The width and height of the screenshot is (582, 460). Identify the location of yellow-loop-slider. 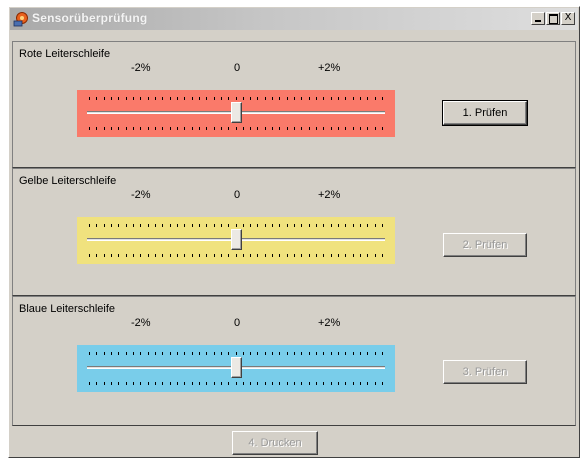
(236, 240).